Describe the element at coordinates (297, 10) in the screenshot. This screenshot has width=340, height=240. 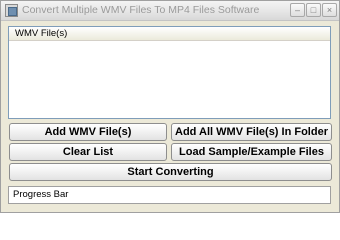
I see `minimize-button: –` at that location.